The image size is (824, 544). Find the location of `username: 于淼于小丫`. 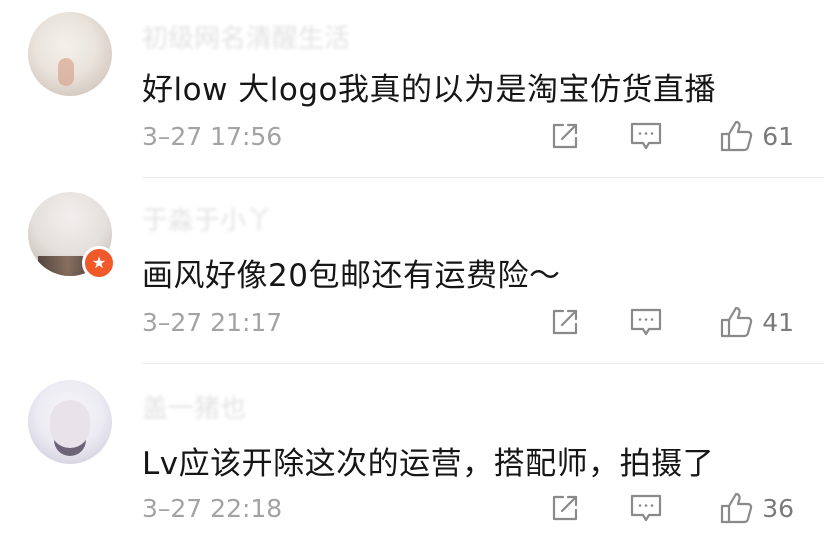

username: 于淼于小丫 is located at coordinates (207, 218).